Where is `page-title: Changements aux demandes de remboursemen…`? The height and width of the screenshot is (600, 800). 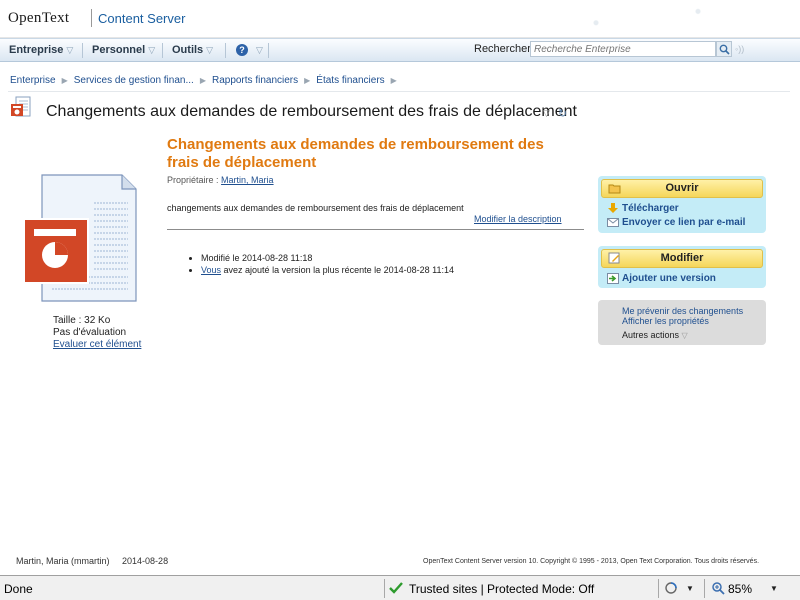
page-title: Changements aux demandes de remboursemen… is located at coordinates (311, 111).